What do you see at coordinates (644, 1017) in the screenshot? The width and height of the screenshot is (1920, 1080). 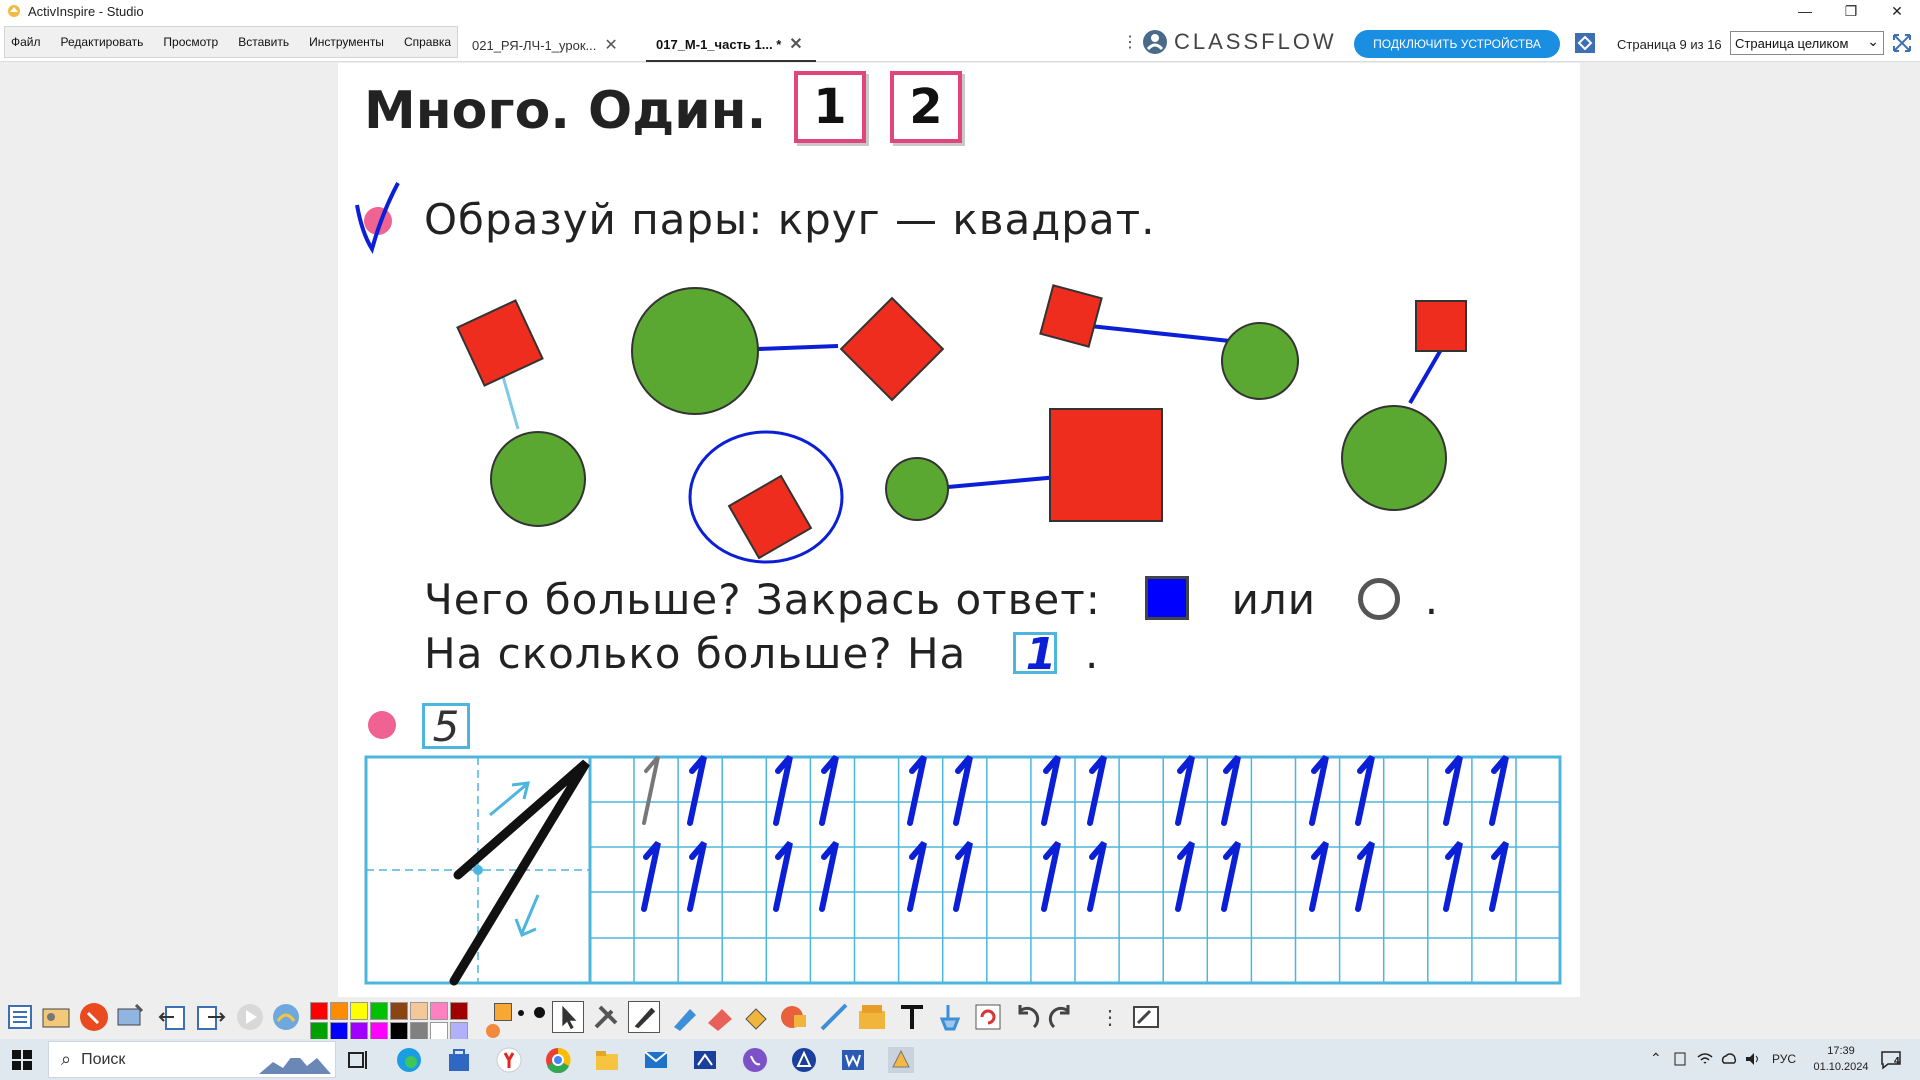 I see `pen-tool-icon` at bounding box center [644, 1017].